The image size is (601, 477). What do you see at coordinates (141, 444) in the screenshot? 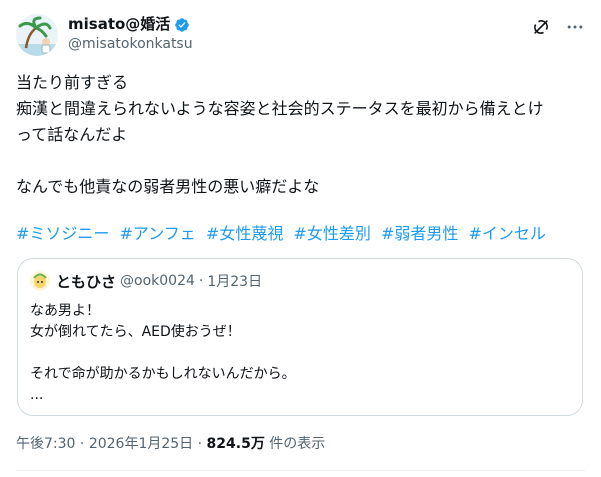
I see `tweet-date: 2026年1月25日` at bounding box center [141, 444].